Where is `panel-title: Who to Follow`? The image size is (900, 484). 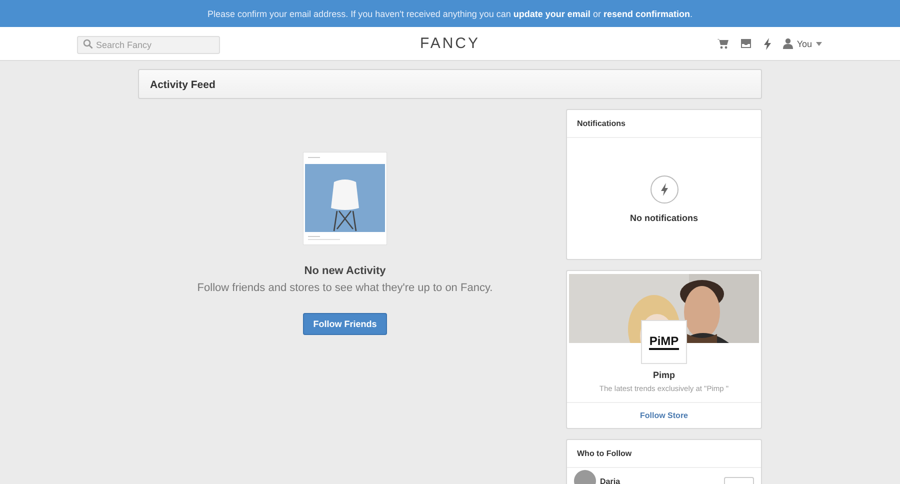 panel-title: Who to Follow is located at coordinates (664, 454).